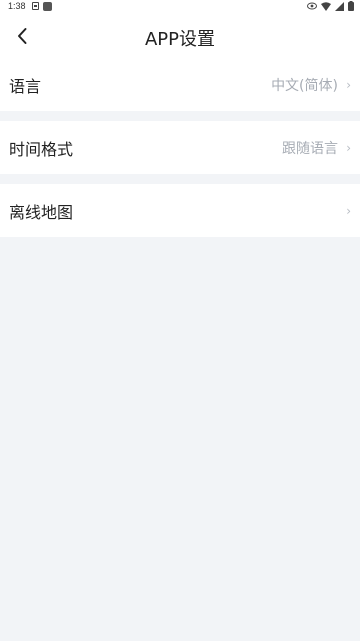 Image resolution: width=360 pixels, height=641 pixels. I want to click on settings-item-label: 语言, so click(25, 86).